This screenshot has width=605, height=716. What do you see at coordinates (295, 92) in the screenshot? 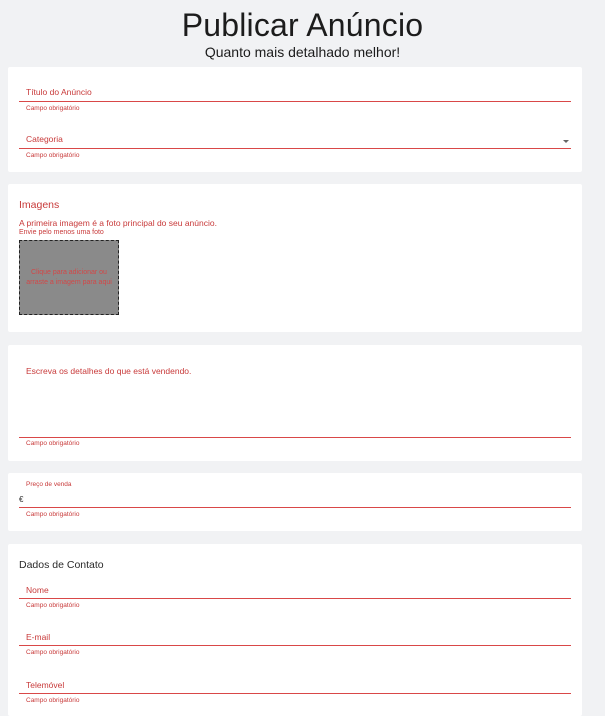
I see `title-field: Título do Anúncio` at bounding box center [295, 92].